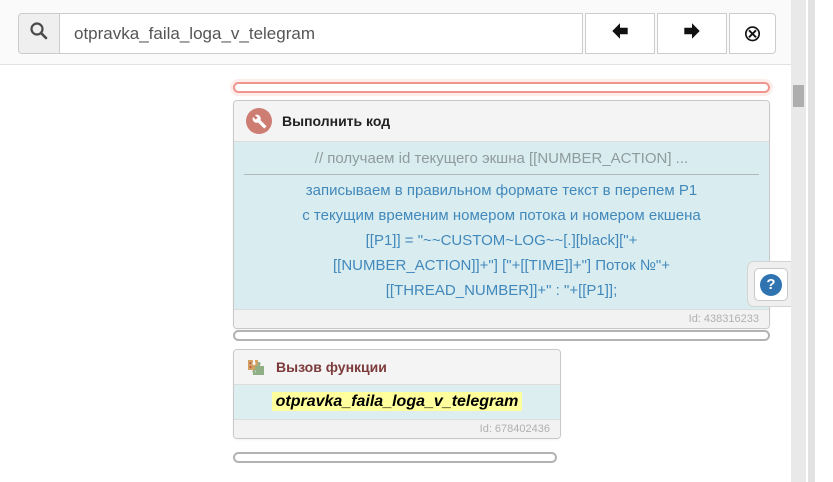  What do you see at coordinates (397, 367) in the screenshot?
I see `function-call-header: Вызов функции` at bounding box center [397, 367].